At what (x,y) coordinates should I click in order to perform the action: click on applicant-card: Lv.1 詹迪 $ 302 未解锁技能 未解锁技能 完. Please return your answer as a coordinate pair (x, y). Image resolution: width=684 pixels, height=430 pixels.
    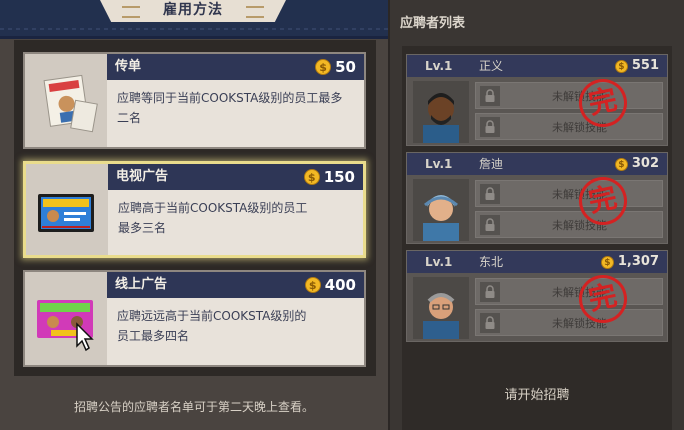
    Looking at the image, I should click on (537, 198).